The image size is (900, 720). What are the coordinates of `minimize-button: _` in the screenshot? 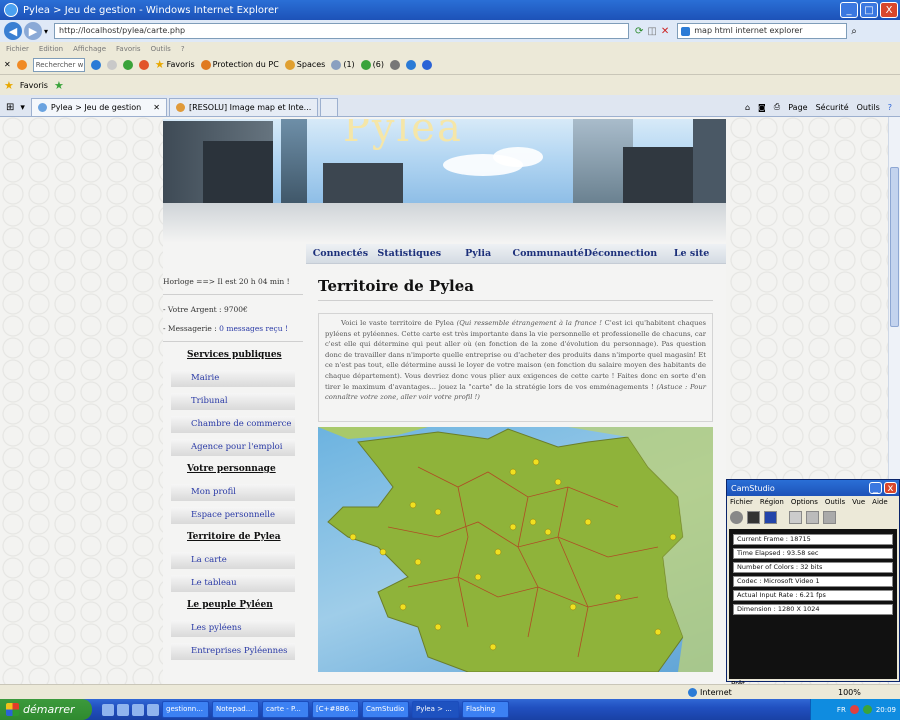 It's located at (849, 10).